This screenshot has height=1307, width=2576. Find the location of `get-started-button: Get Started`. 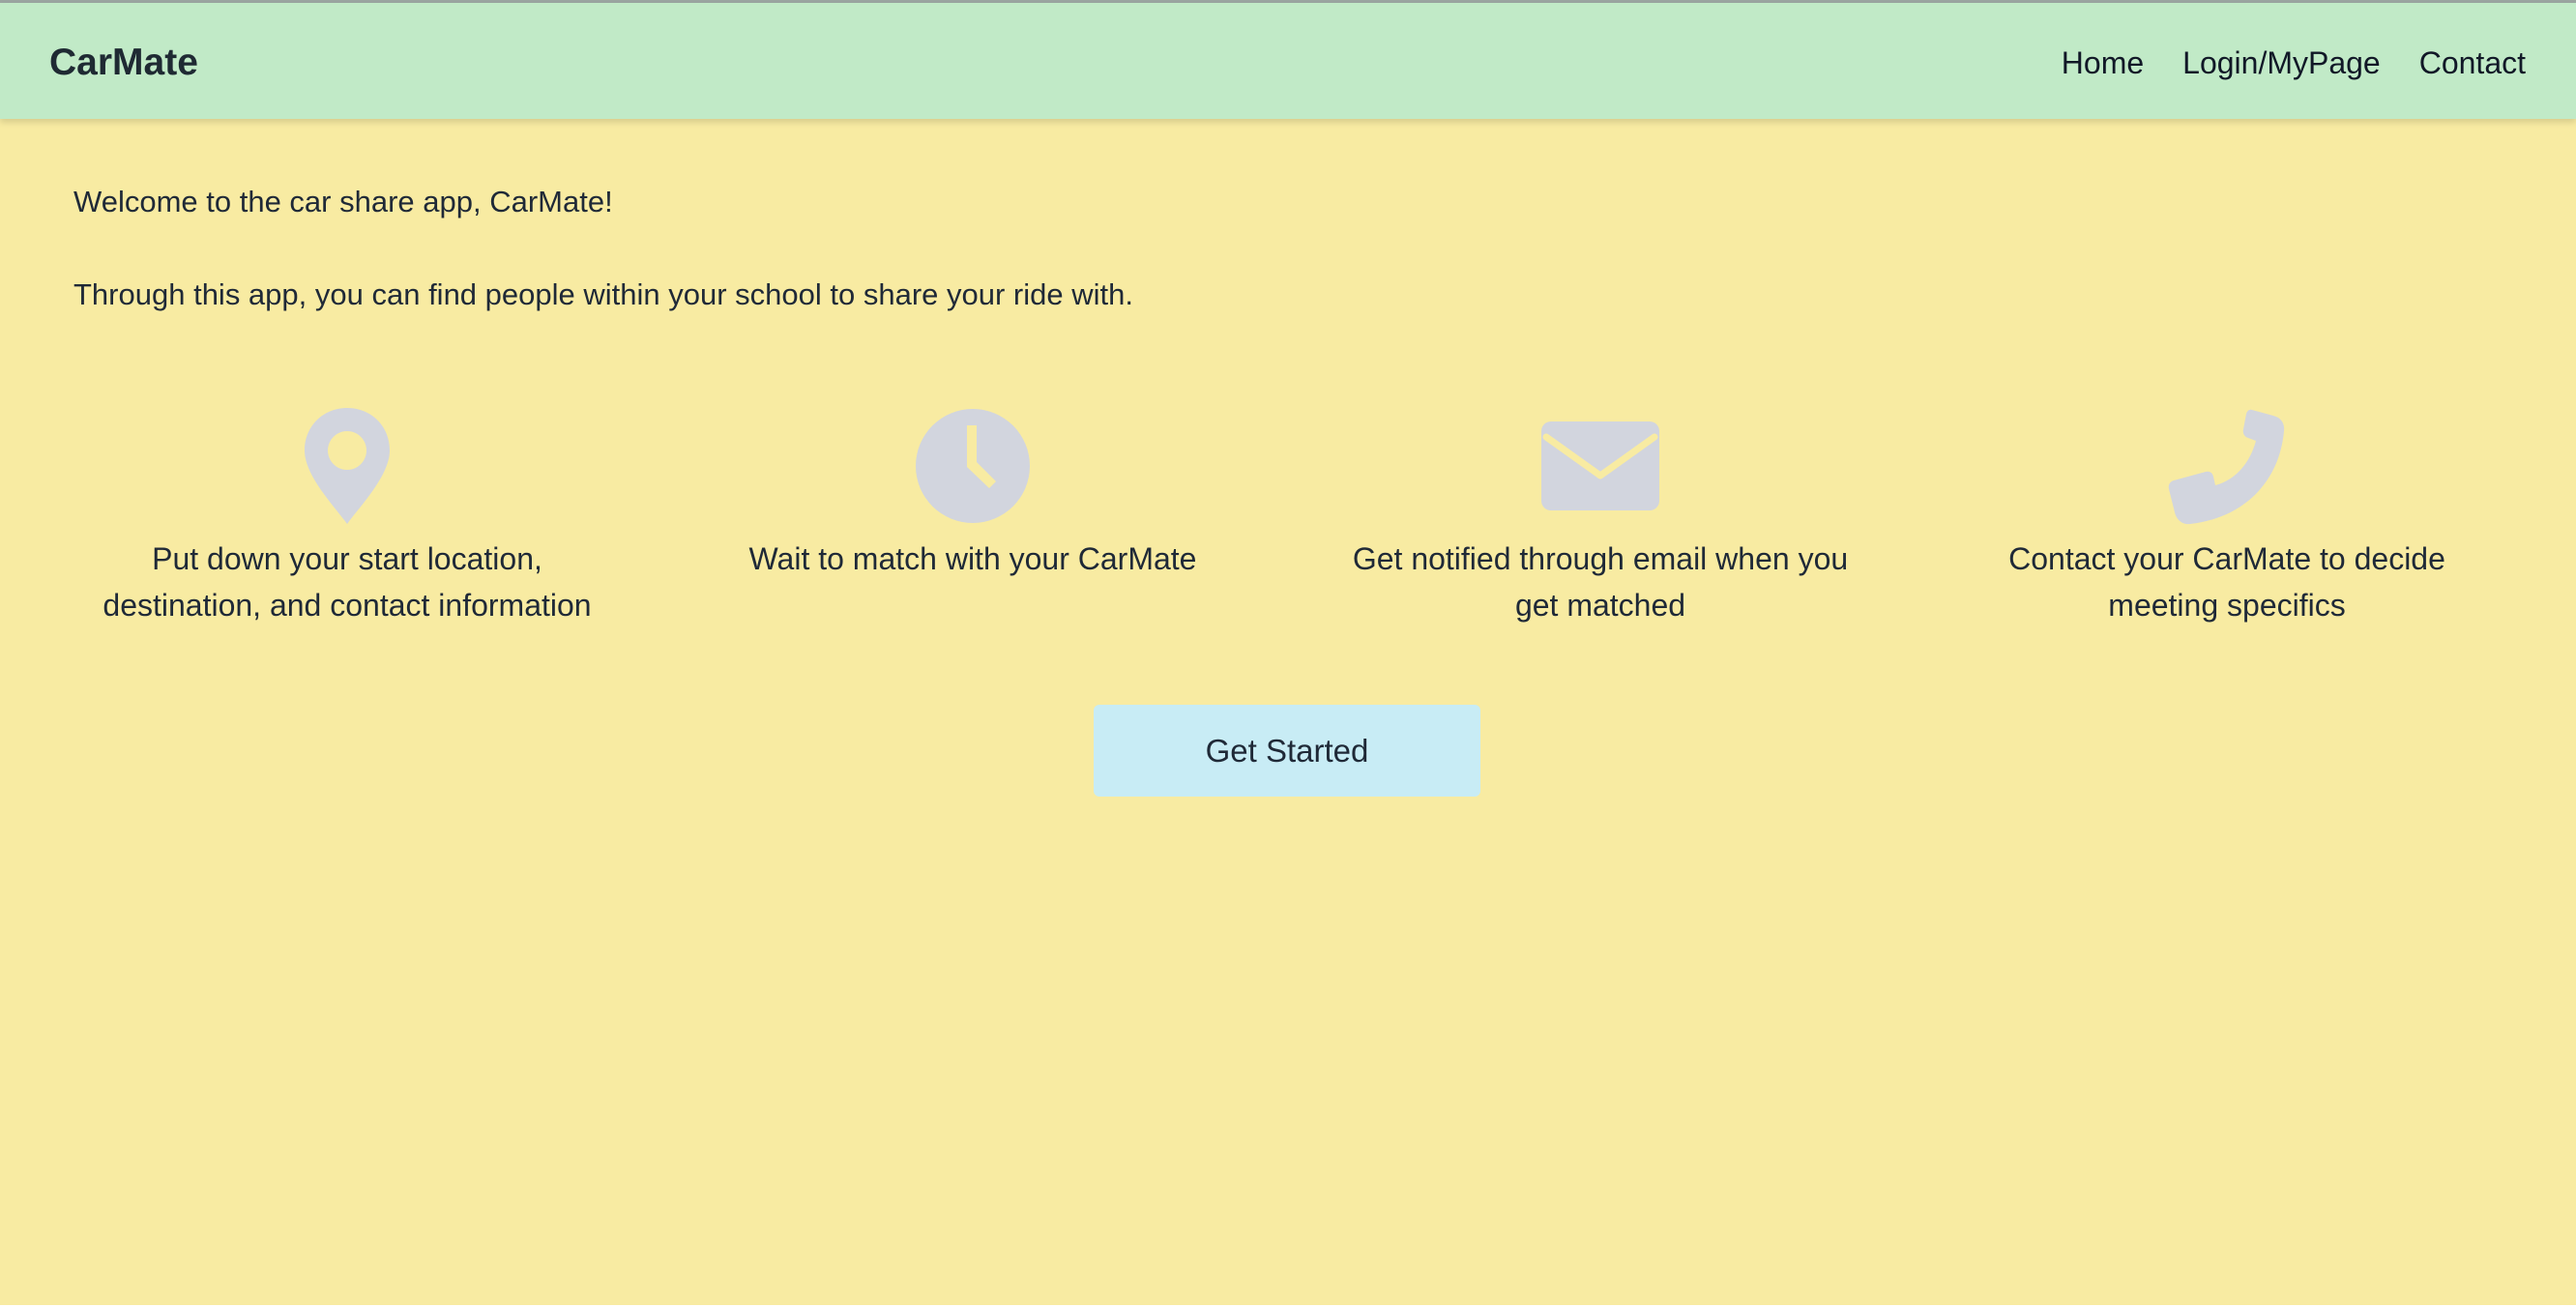

get-started-button: Get Started is located at coordinates (1287, 751).